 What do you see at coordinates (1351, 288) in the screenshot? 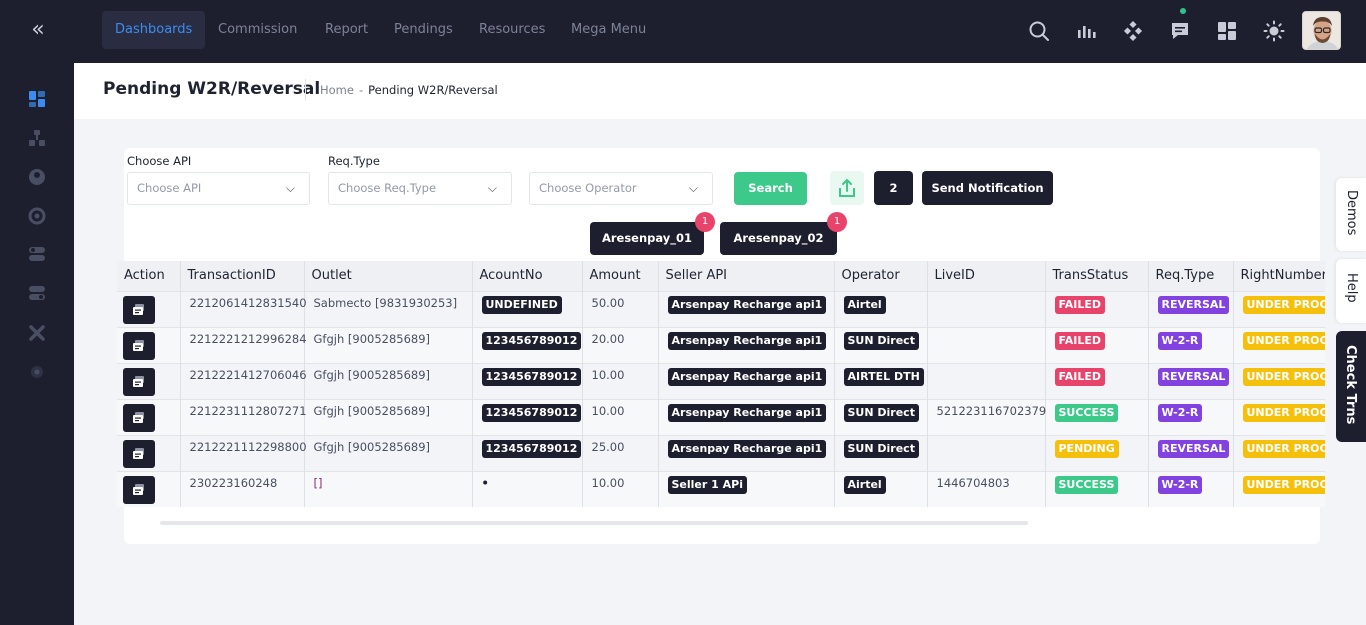
I see `help-tab-label: Help` at bounding box center [1351, 288].